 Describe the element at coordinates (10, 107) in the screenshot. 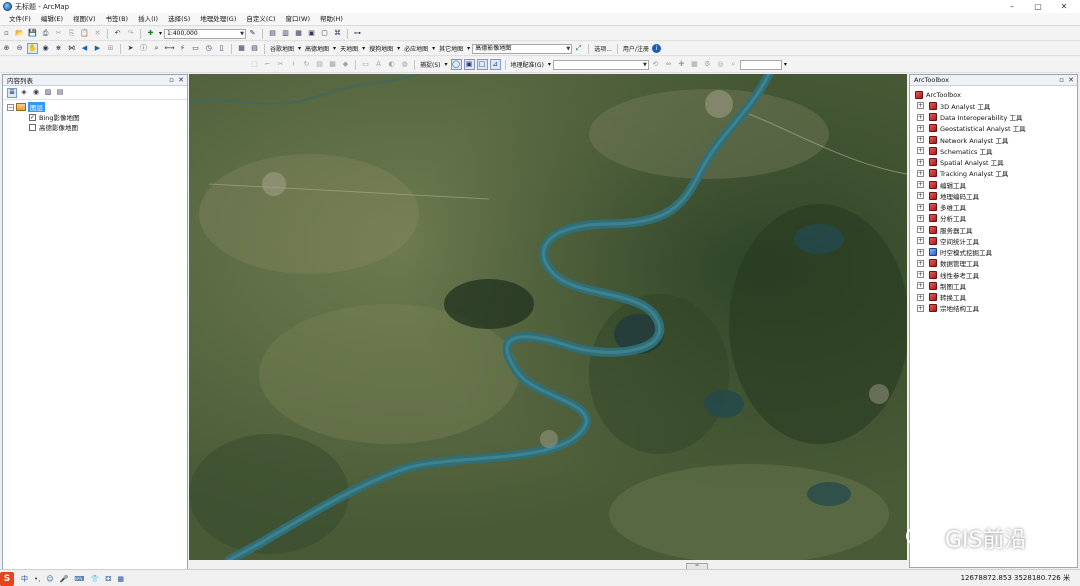

I see `collapse-icon: −` at that location.